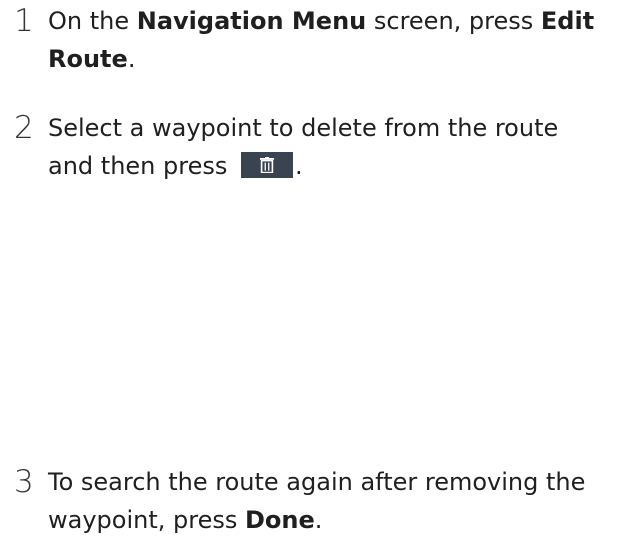 This screenshot has height=541, width=618. I want to click on step-number: 2, so click(24, 128).